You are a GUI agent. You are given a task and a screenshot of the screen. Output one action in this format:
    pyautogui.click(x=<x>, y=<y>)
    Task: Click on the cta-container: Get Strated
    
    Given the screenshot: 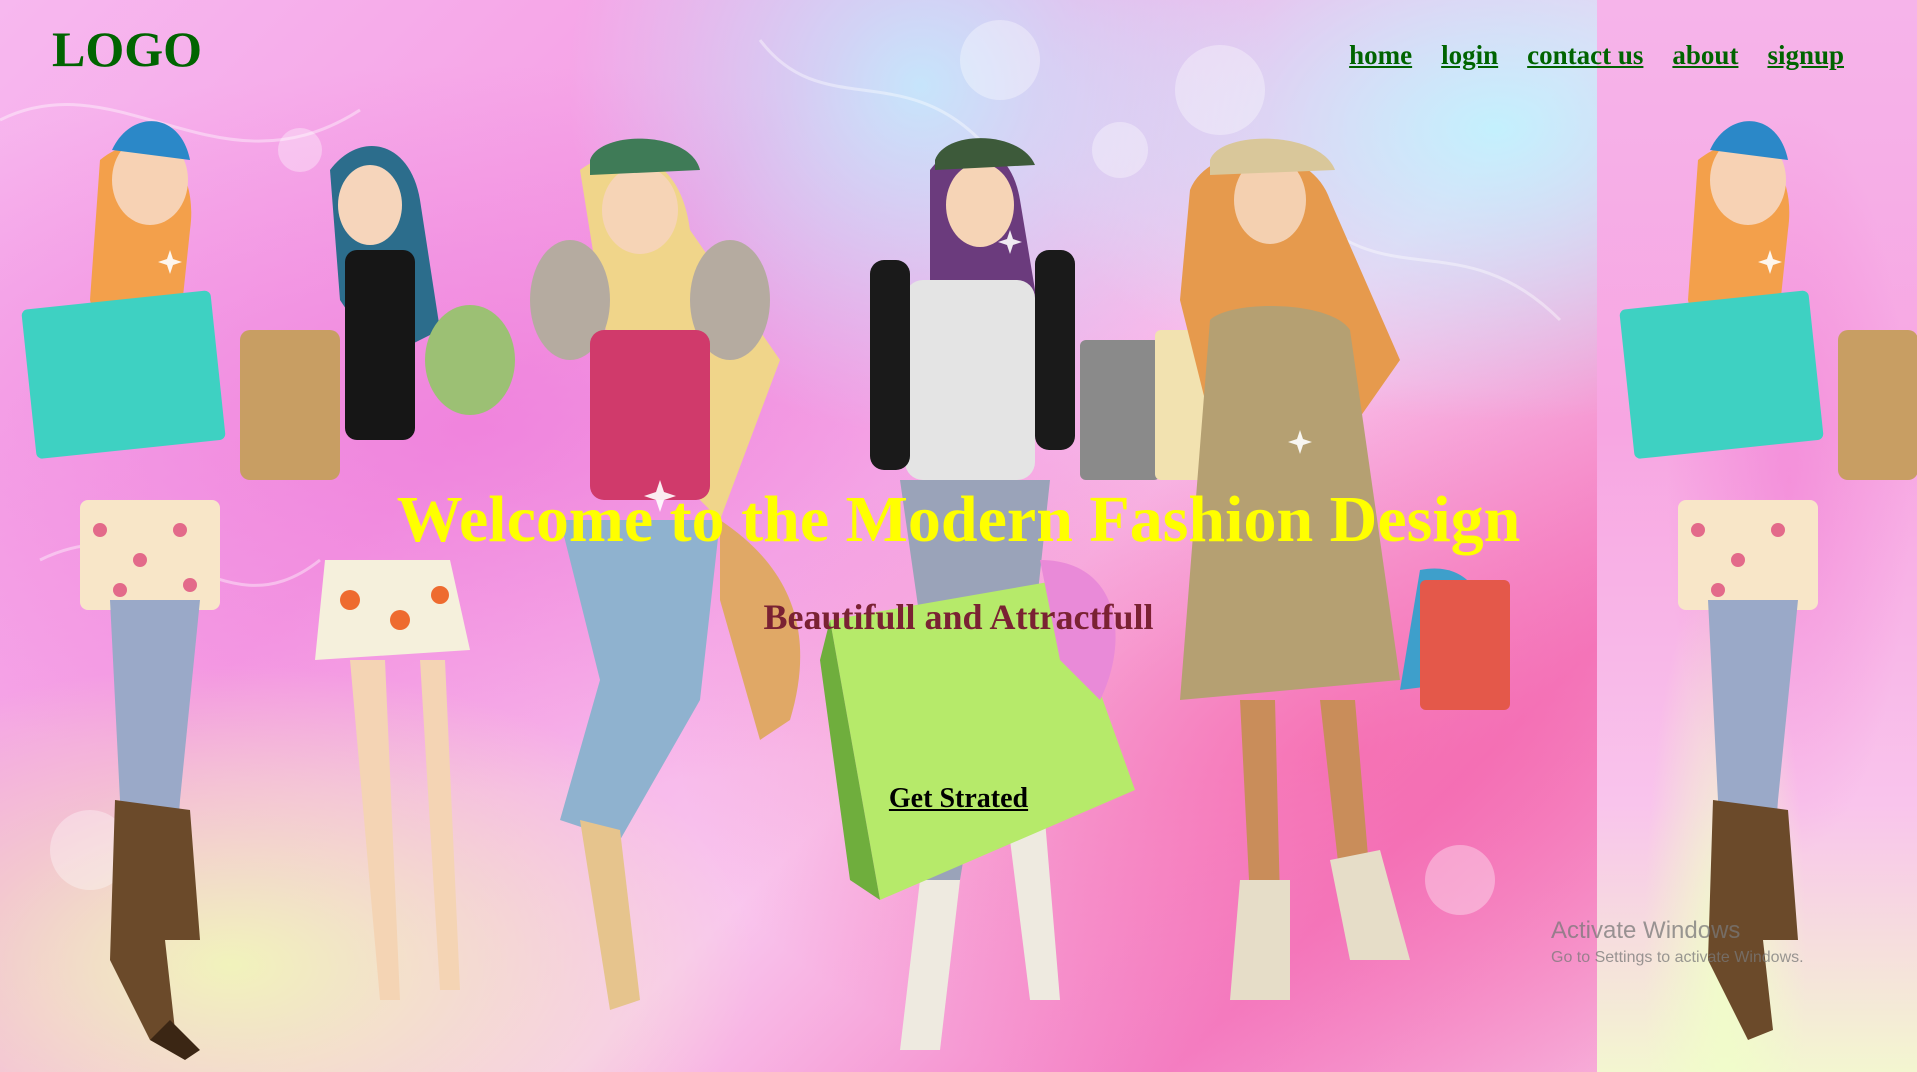 What is the action you would take?
    pyautogui.click(x=958, y=799)
    